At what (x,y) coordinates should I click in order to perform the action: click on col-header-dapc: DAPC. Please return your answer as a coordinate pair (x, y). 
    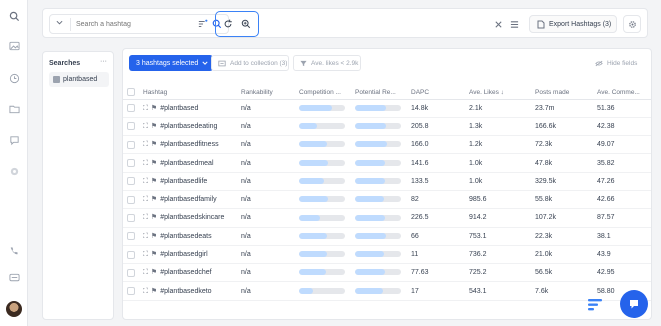
    Looking at the image, I should click on (436, 93).